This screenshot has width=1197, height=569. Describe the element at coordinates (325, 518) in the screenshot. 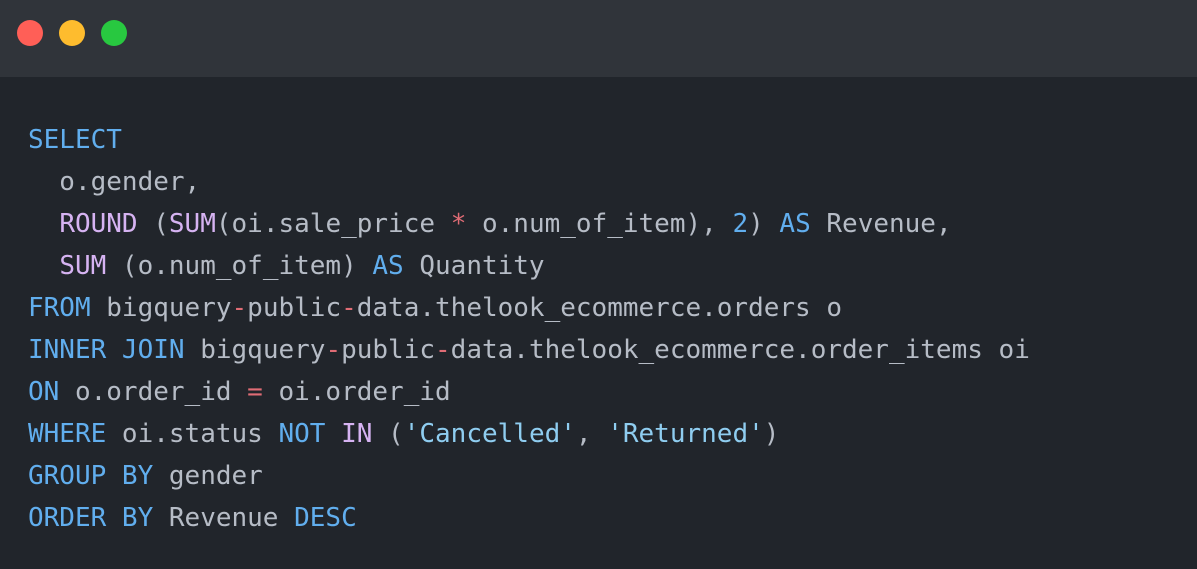

I see `code-token: DESC` at that location.